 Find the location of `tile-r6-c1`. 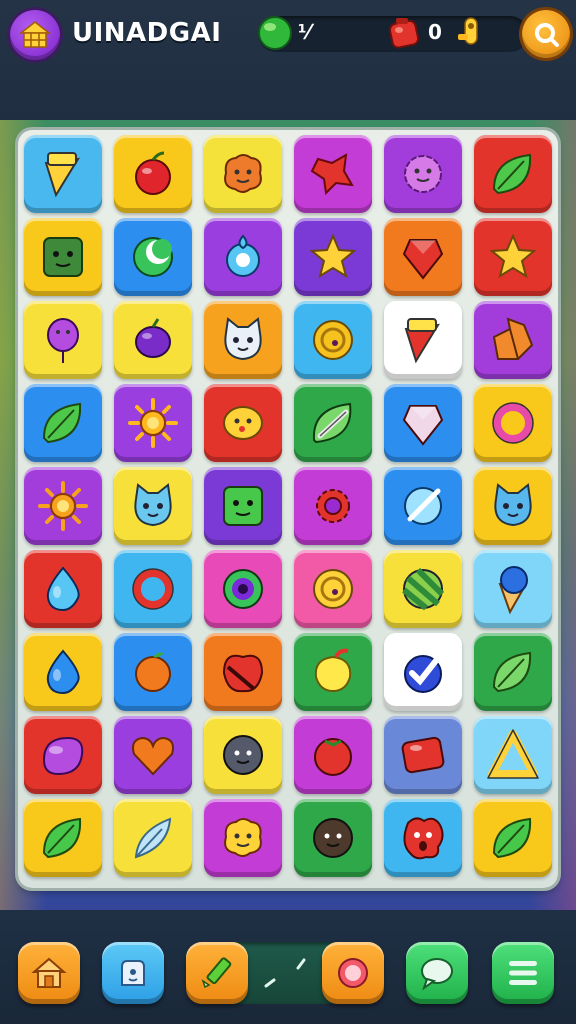

tile-r6-c1 is located at coordinates (153, 672).